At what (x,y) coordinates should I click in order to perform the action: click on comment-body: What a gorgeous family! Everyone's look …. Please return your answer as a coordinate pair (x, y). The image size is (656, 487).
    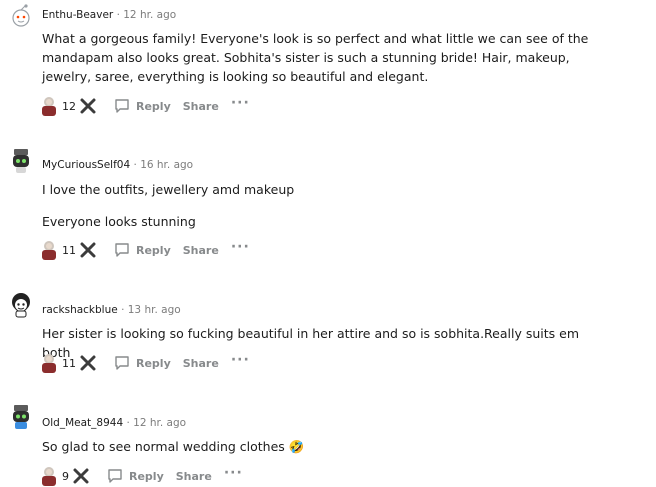
    Looking at the image, I should click on (322, 57).